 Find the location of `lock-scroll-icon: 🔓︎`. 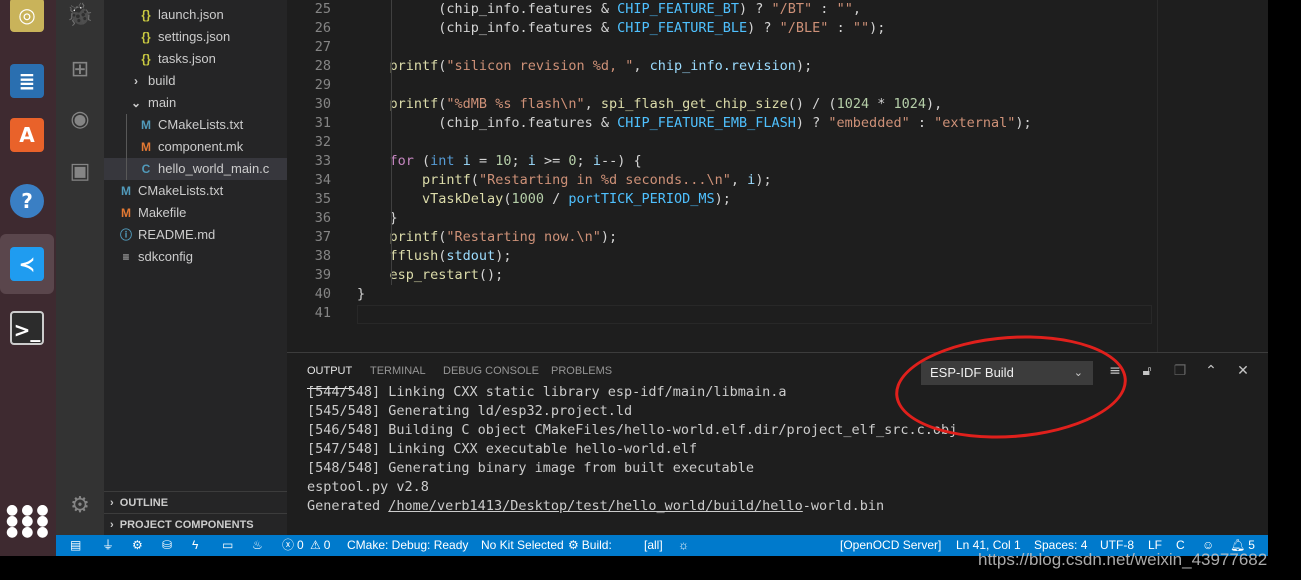

lock-scroll-icon: 🔓︎ is located at coordinates (1147, 371).